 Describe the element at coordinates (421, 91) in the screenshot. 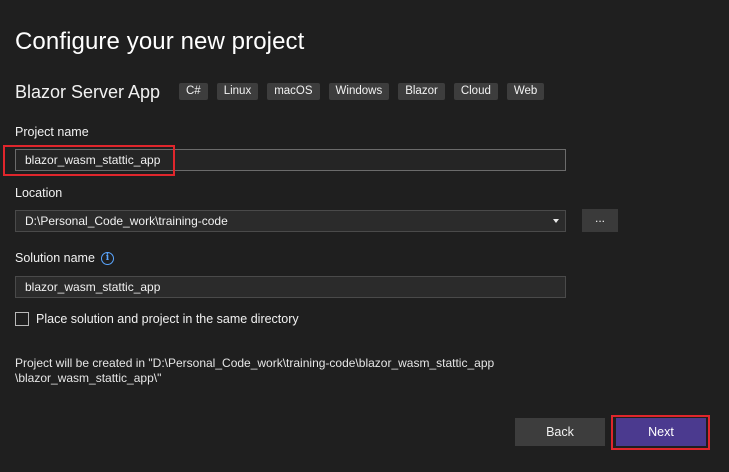

I see `tag-blazor: Blazor` at that location.